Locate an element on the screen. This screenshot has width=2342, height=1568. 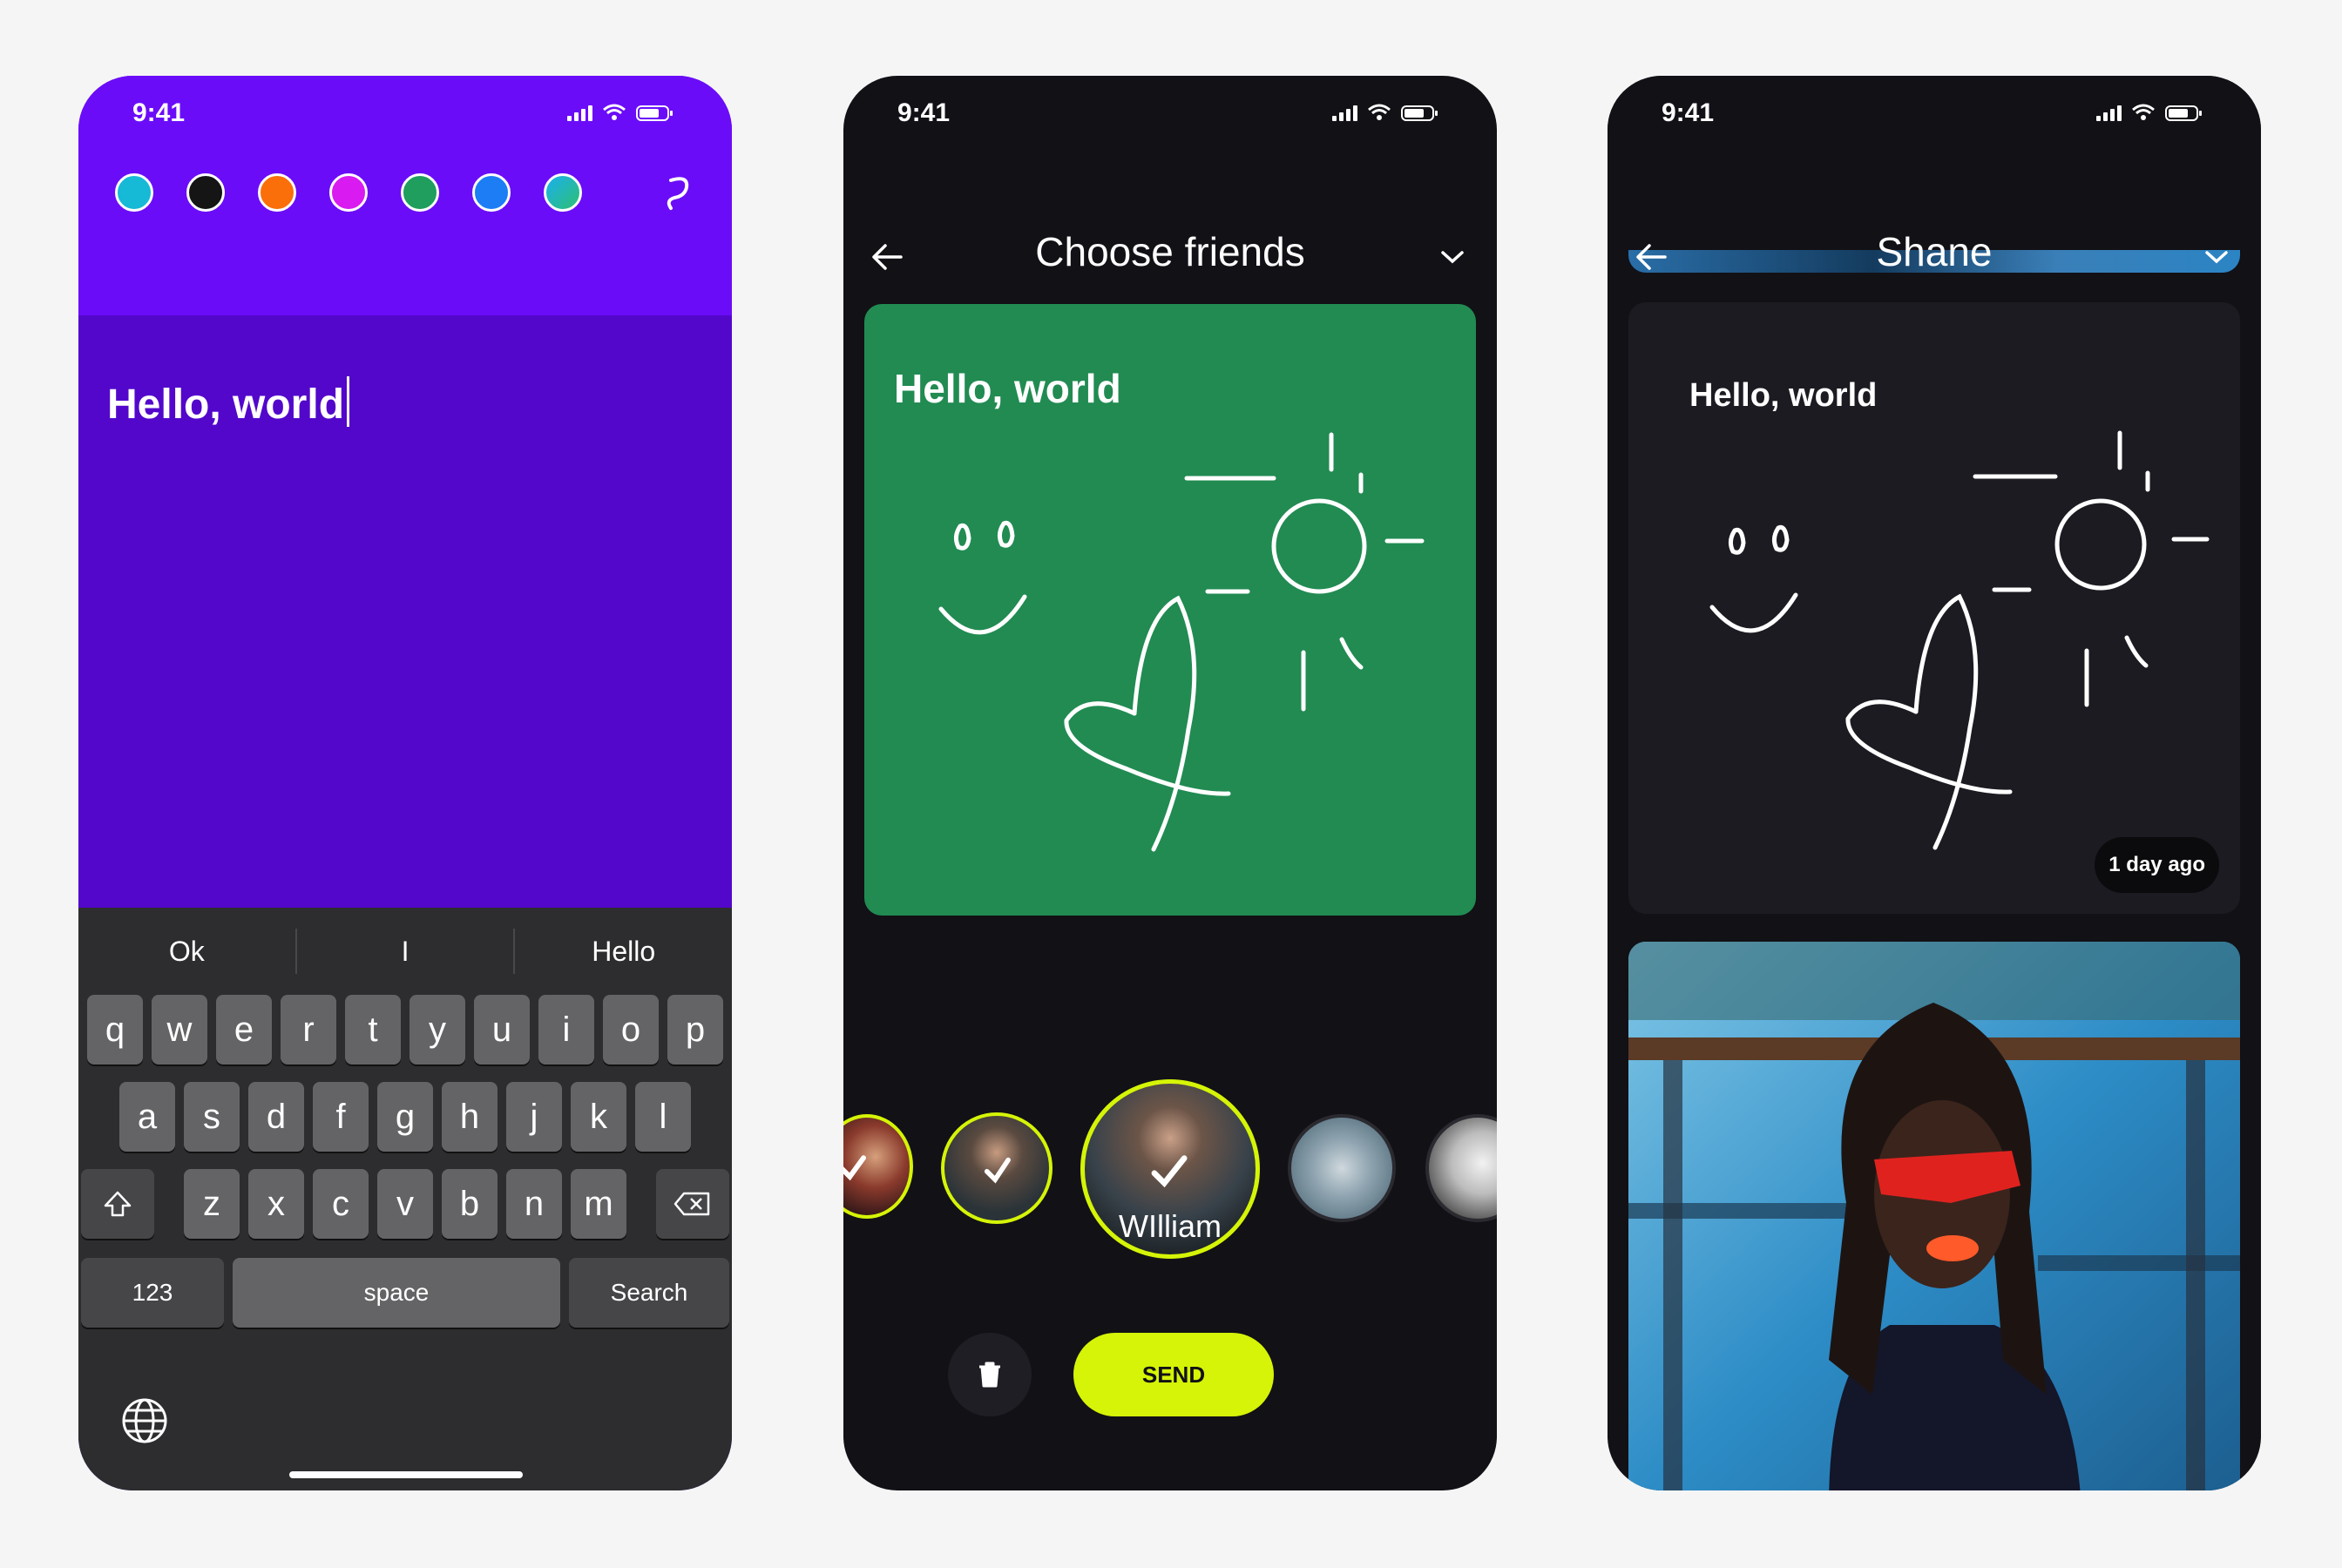
swatch-orange is located at coordinates (277, 193).